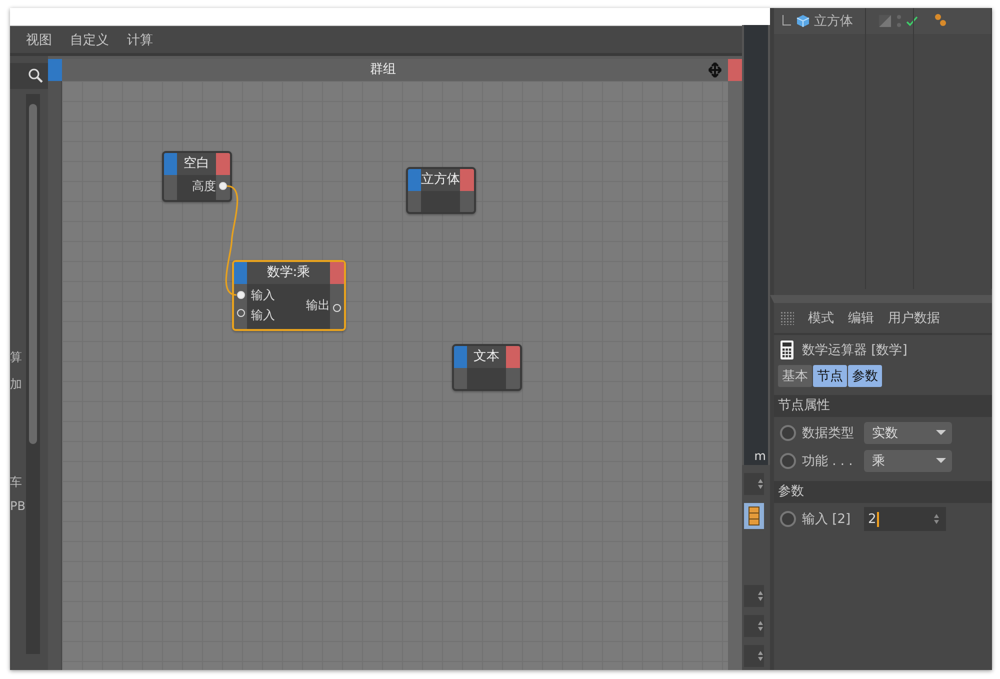  I want to click on unit-label: m, so click(760, 456).